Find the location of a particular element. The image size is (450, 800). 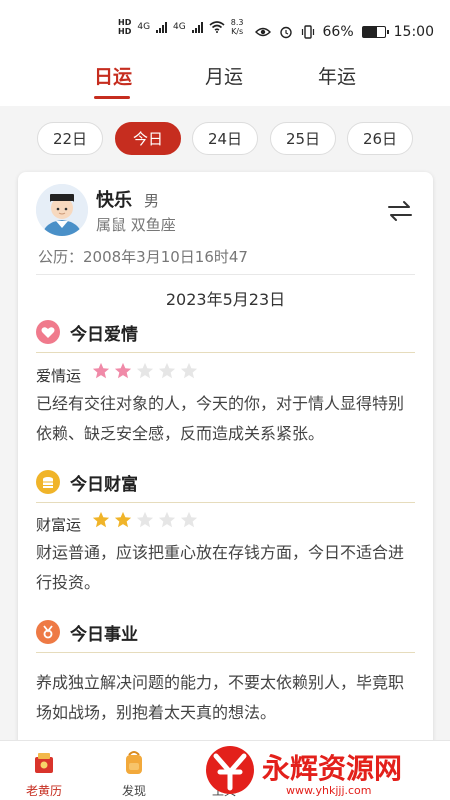

fortune-date: 2023年5月23日 is located at coordinates (225, 299).